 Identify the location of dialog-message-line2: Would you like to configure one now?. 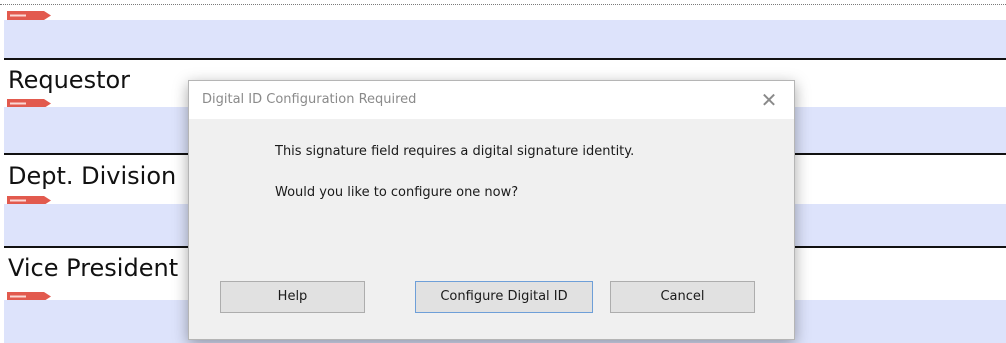
(397, 192).